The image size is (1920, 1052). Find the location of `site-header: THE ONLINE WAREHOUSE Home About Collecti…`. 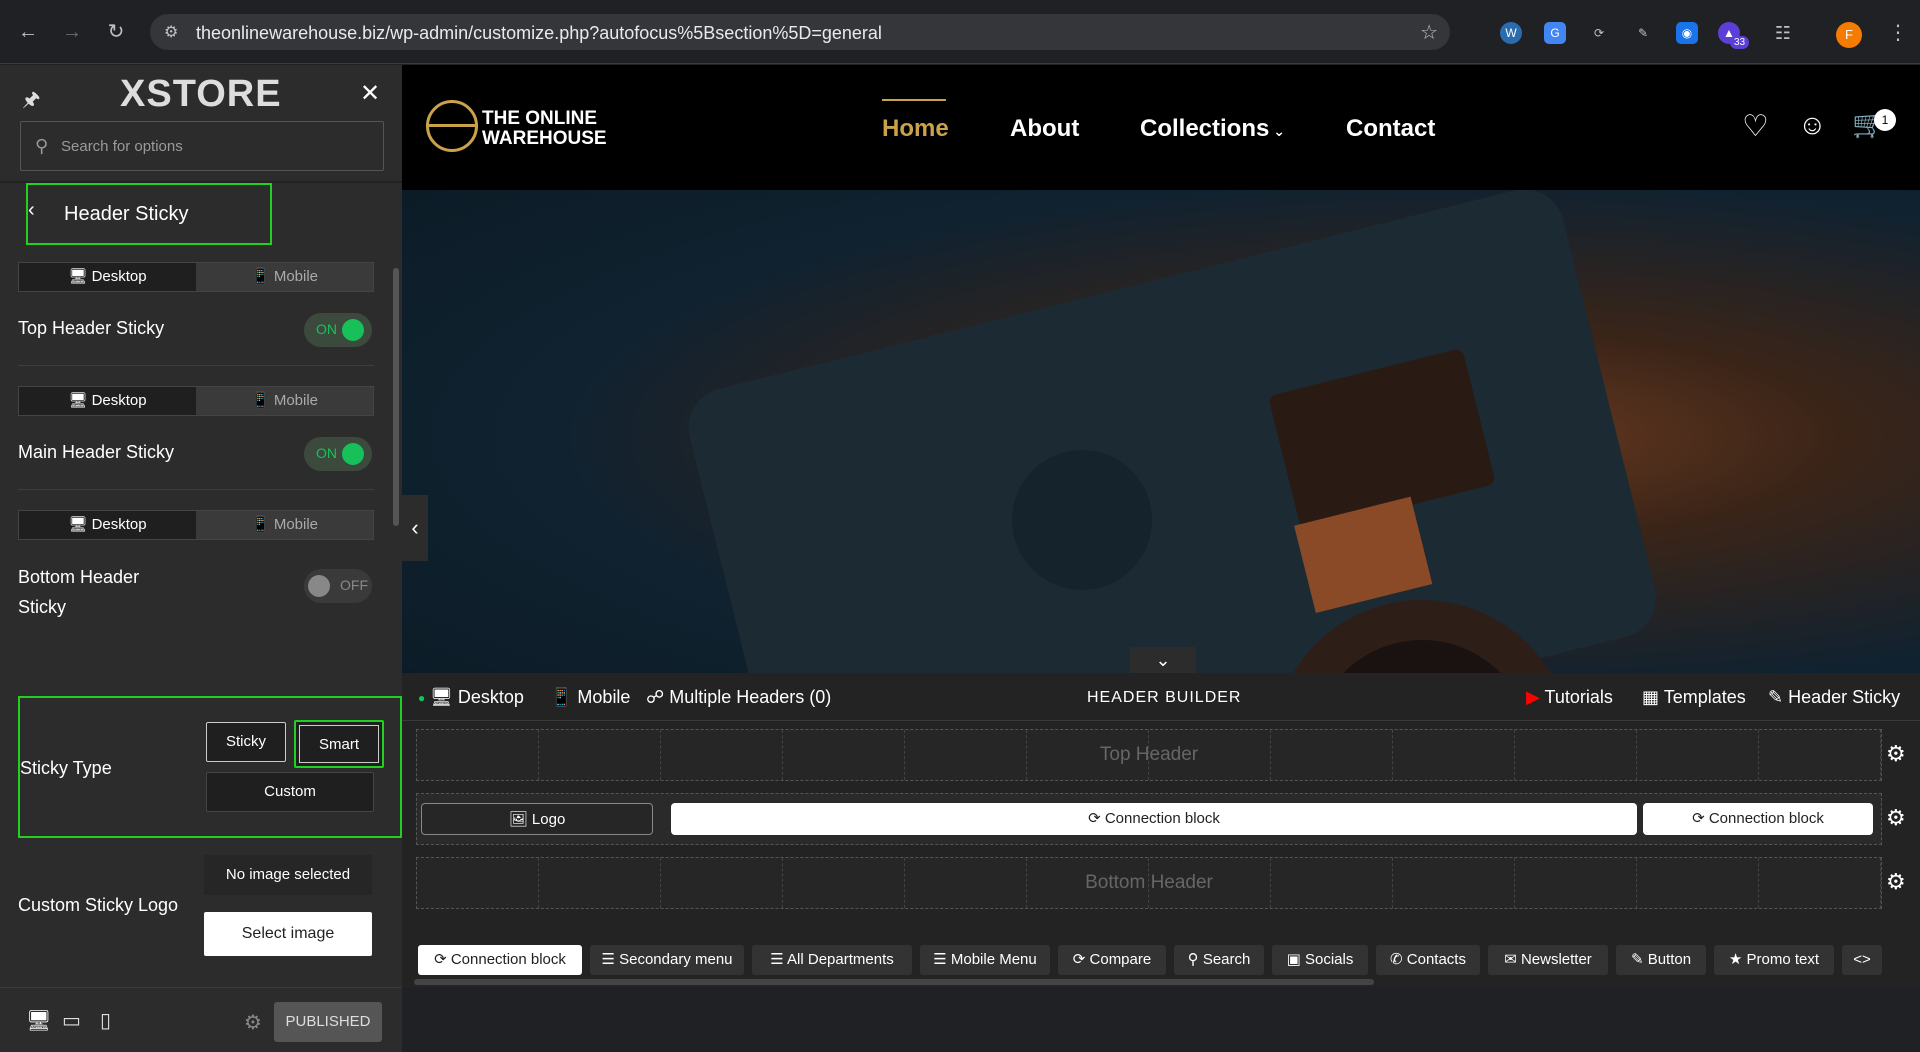

site-header: THE ONLINE WAREHOUSE Home About Collecti… is located at coordinates (1161, 127).